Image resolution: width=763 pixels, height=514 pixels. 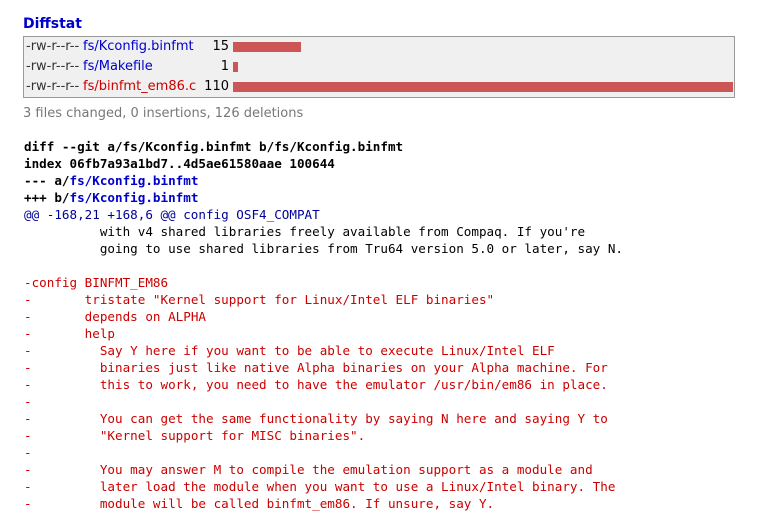 What do you see at coordinates (323, 265) in the screenshot?
I see `context-line` at bounding box center [323, 265].